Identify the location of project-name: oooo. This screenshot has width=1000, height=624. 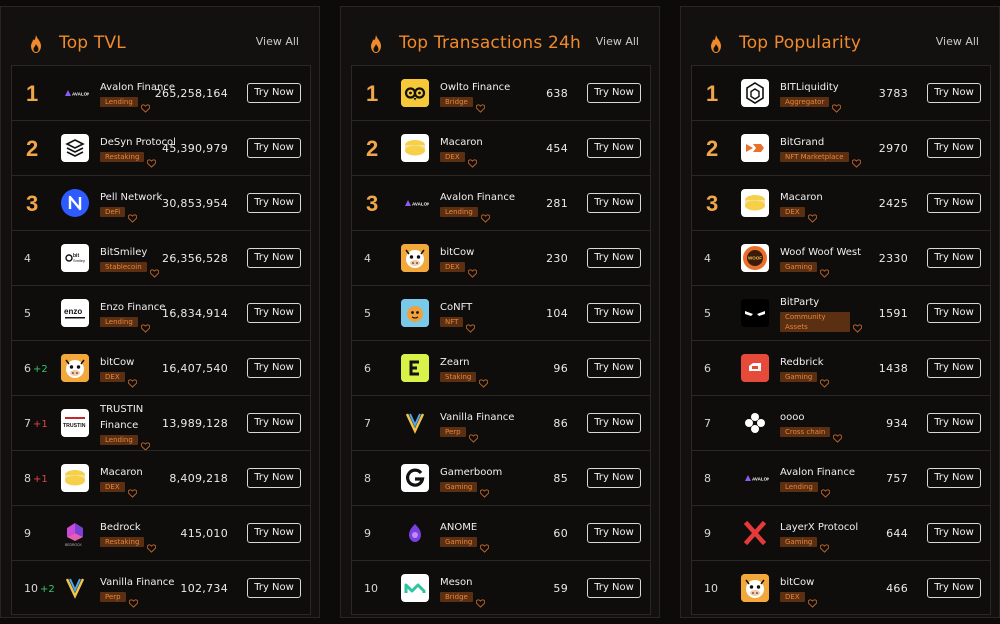
(821, 418).